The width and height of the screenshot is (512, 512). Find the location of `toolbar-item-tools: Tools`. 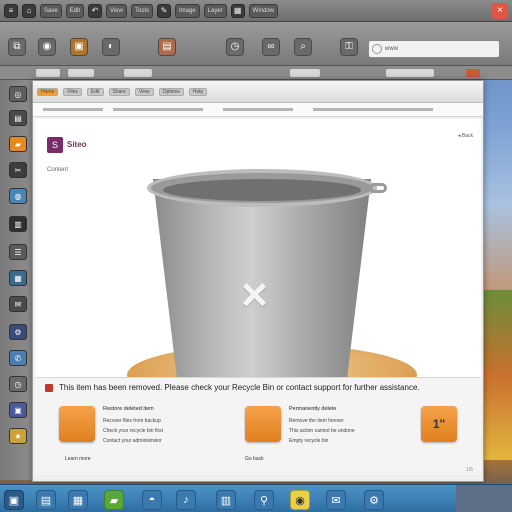

toolbar-item-tools: Tools is located at coordinates (141, 10).